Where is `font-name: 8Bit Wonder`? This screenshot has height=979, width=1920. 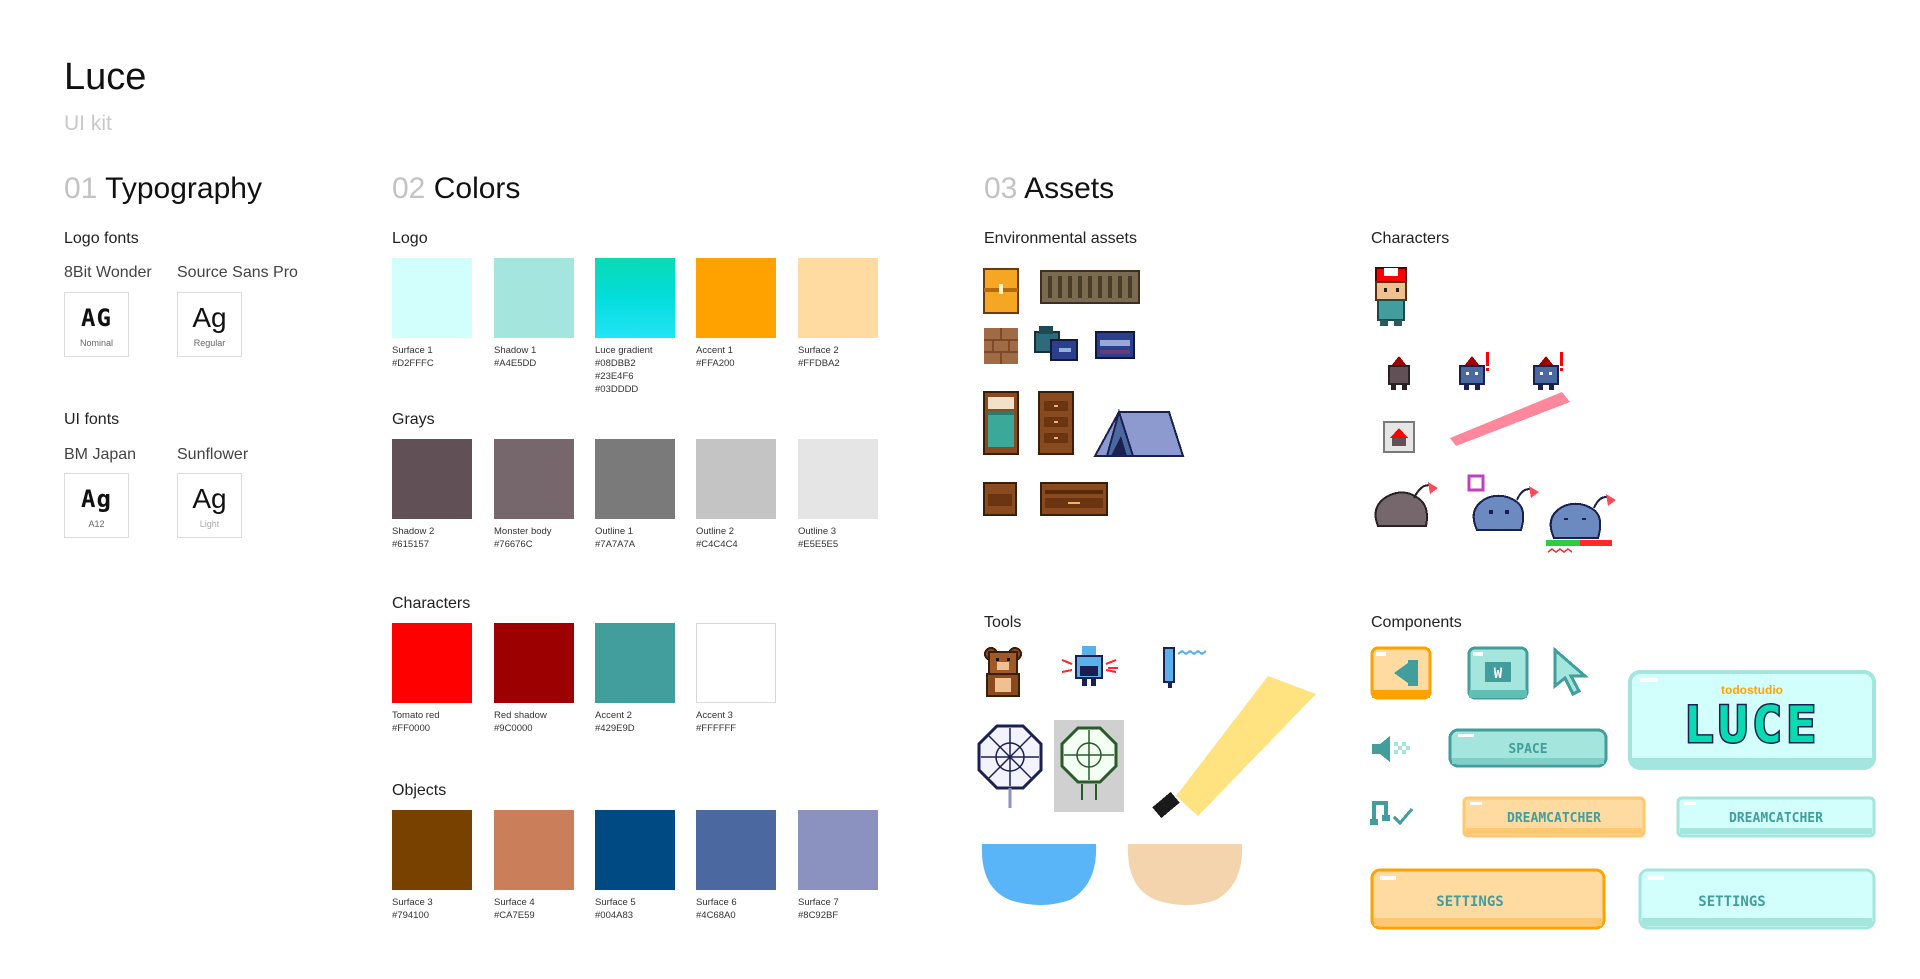
font-name: 8Bit Wonder is located at coordinates (108, 272).